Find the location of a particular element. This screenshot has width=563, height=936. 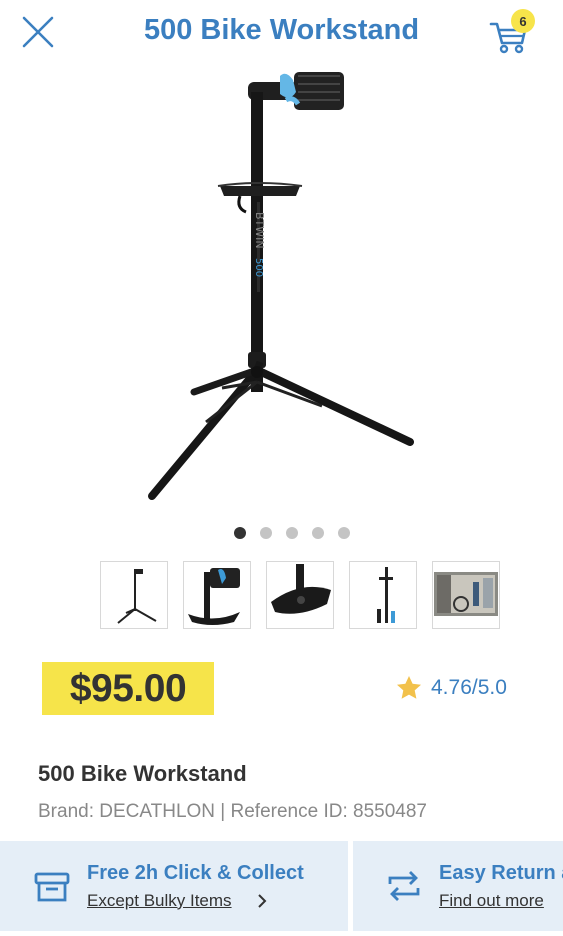

svg-text: BTWIN is located at coordinates (259, 230).